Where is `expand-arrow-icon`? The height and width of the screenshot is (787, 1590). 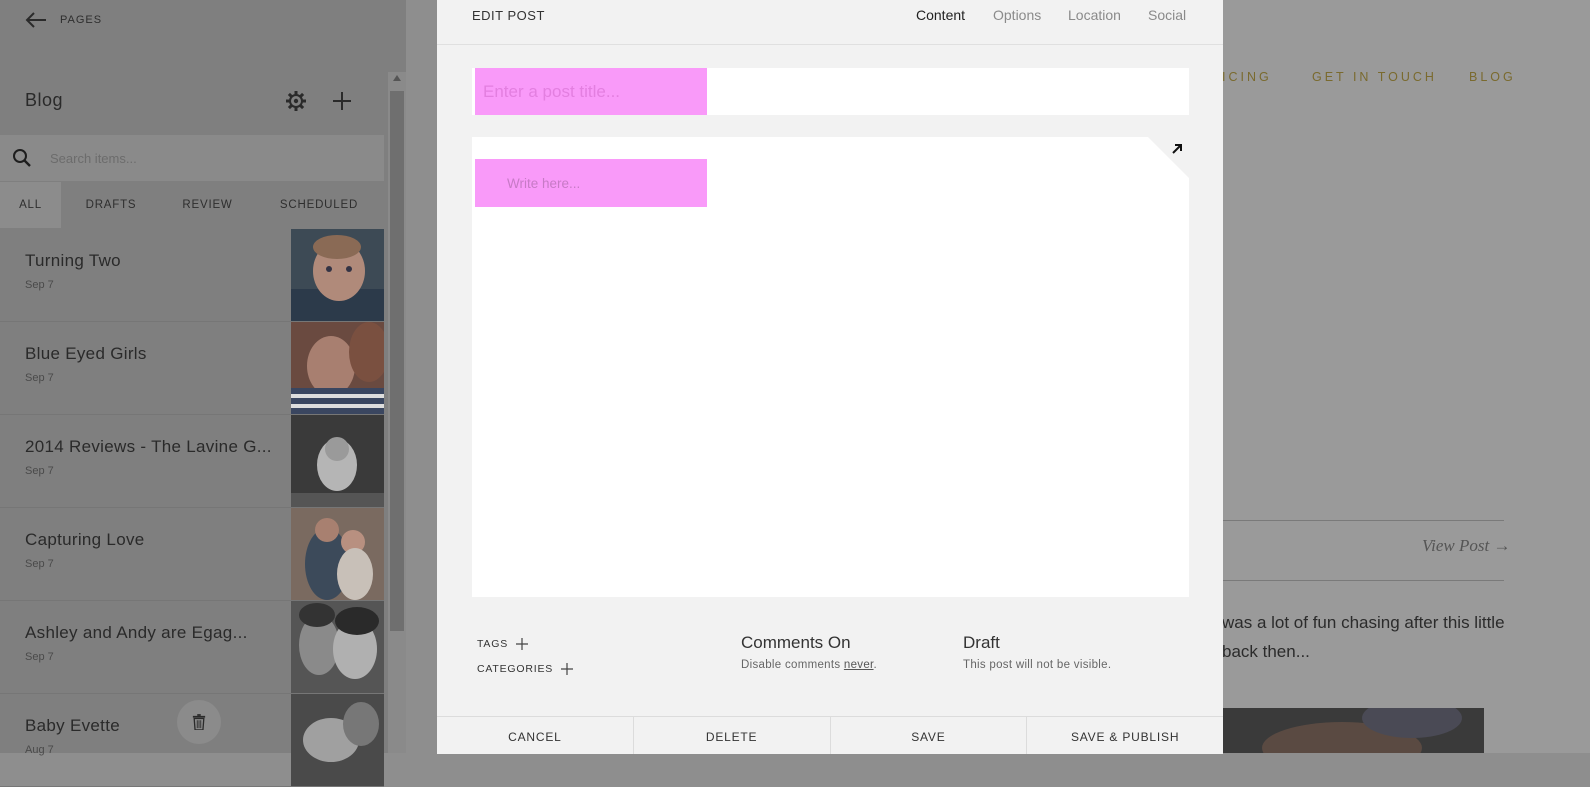
expand-arrow-icon is located at coordinates (1177, 149).